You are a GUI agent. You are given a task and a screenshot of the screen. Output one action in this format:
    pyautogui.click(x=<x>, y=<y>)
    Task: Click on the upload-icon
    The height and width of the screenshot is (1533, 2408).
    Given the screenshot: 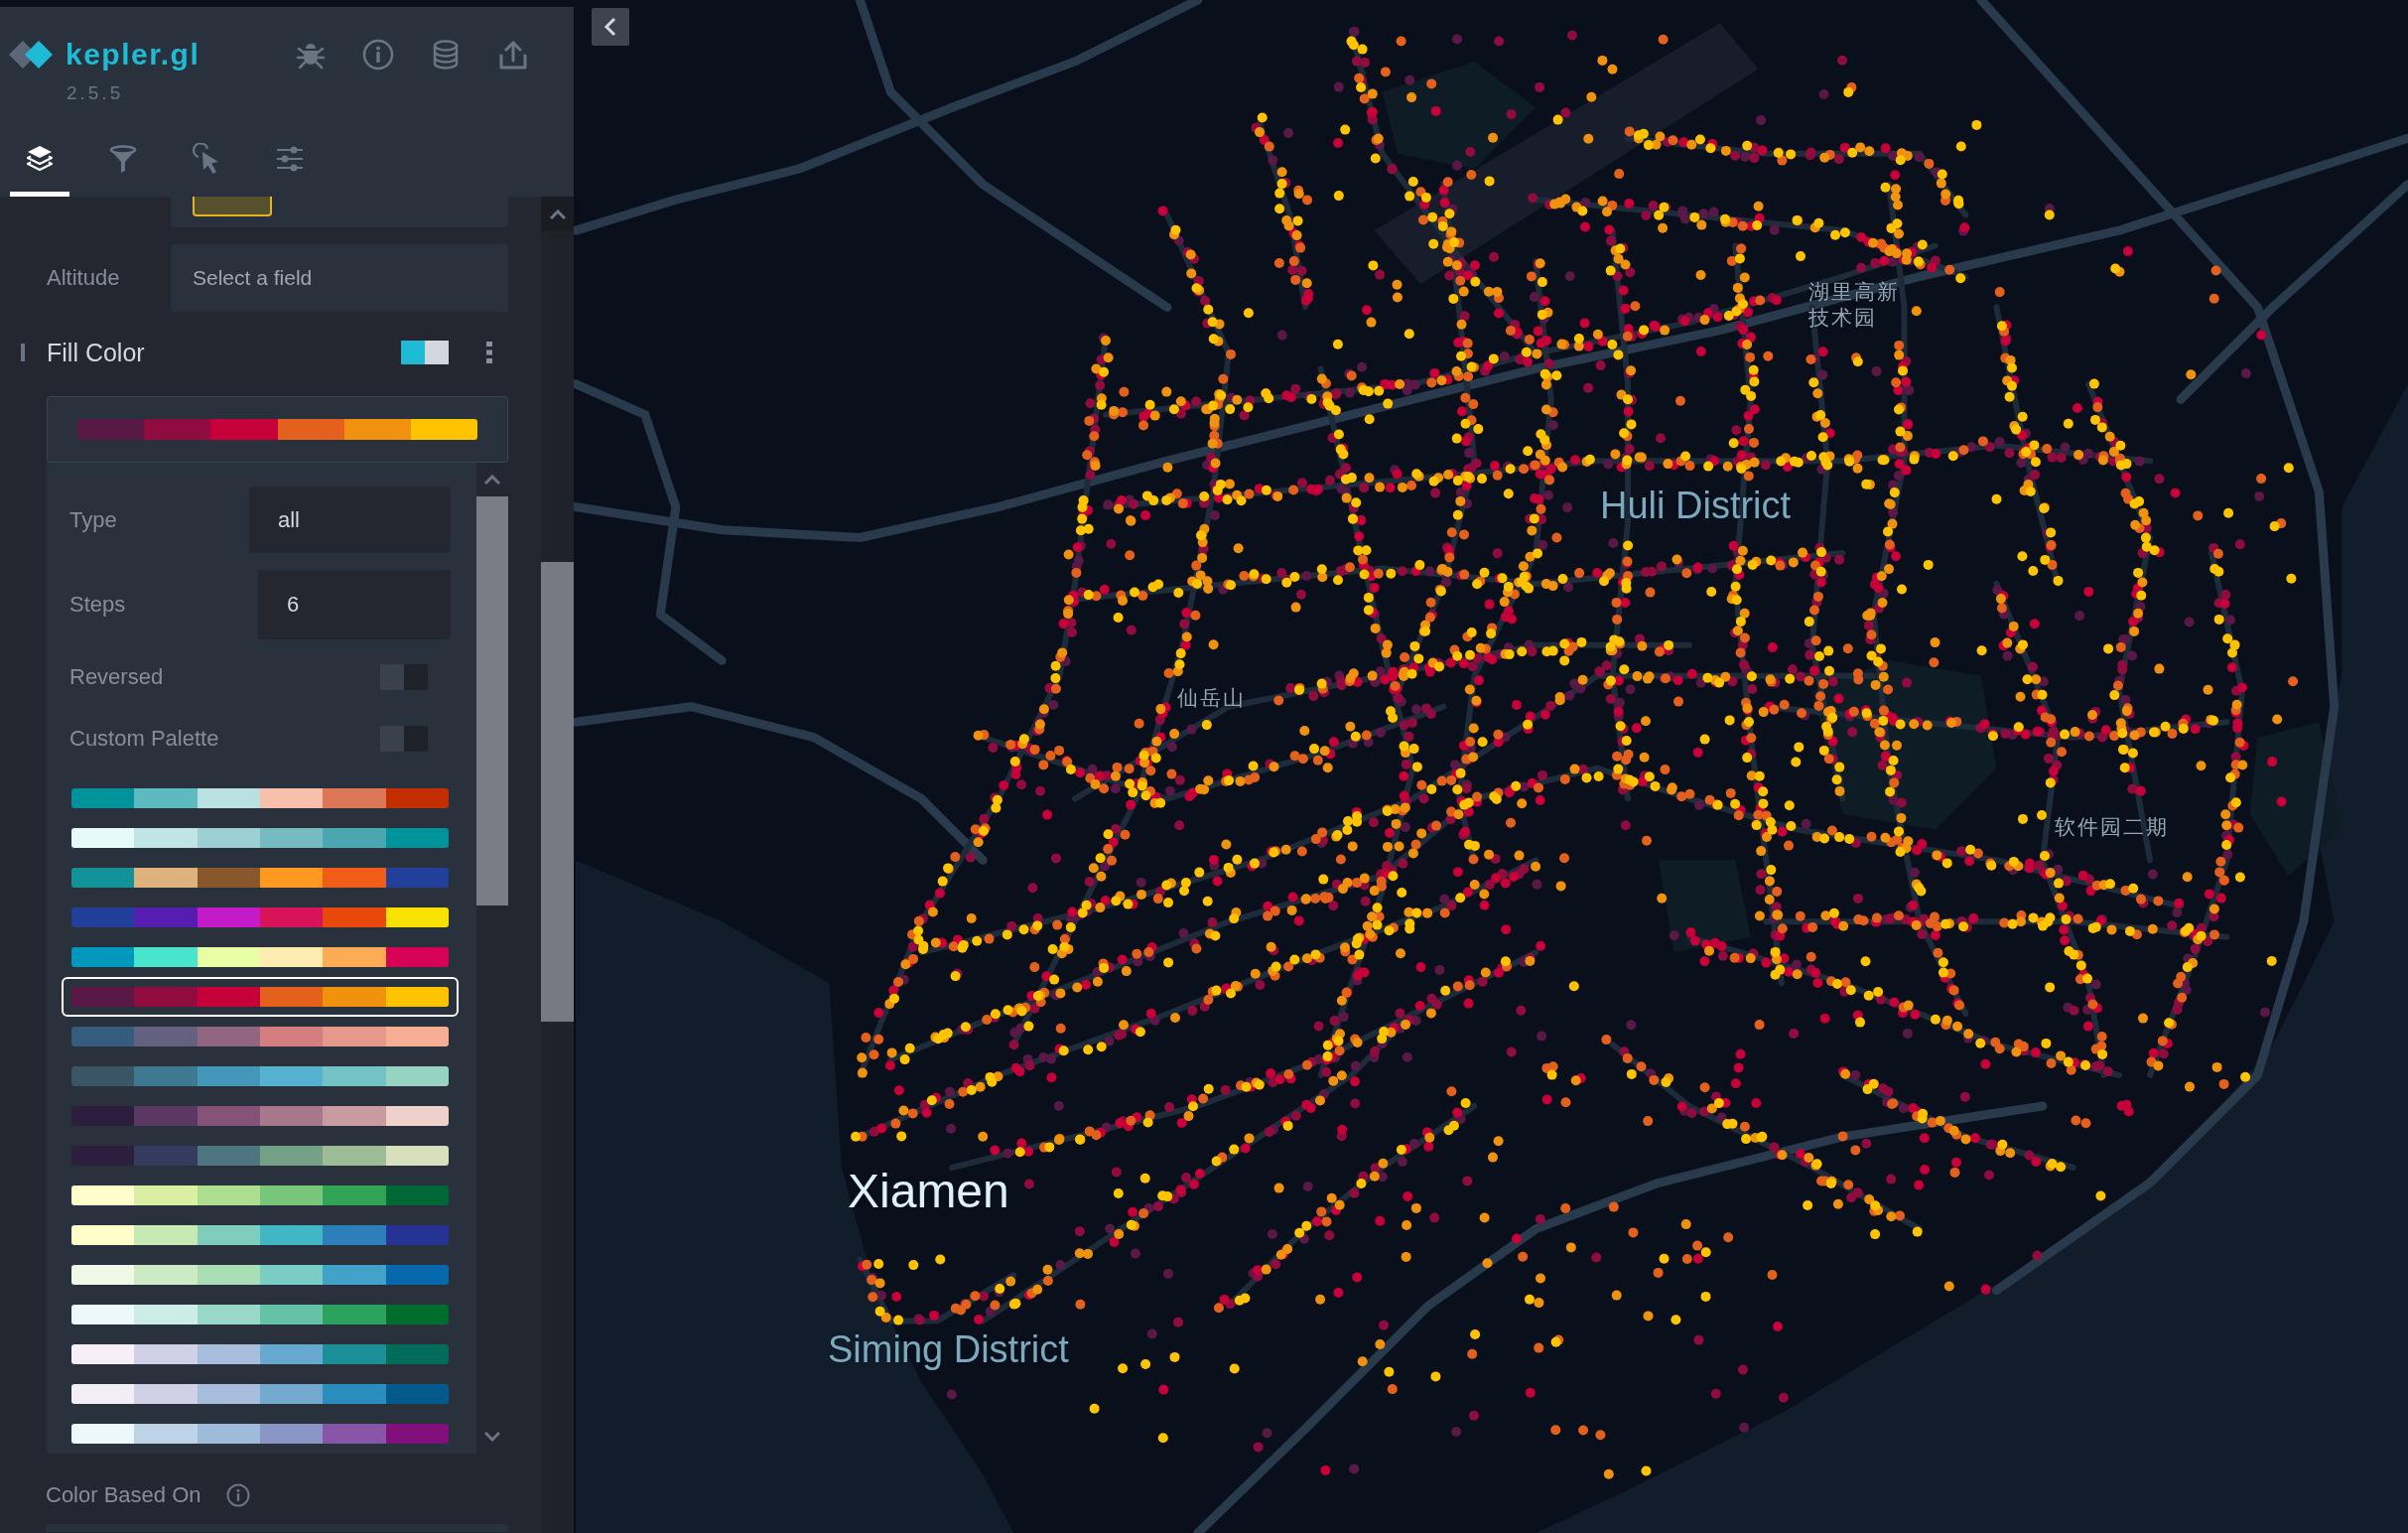 What is the action you would take?
    pyautogui.click(x=513, y=54)
    